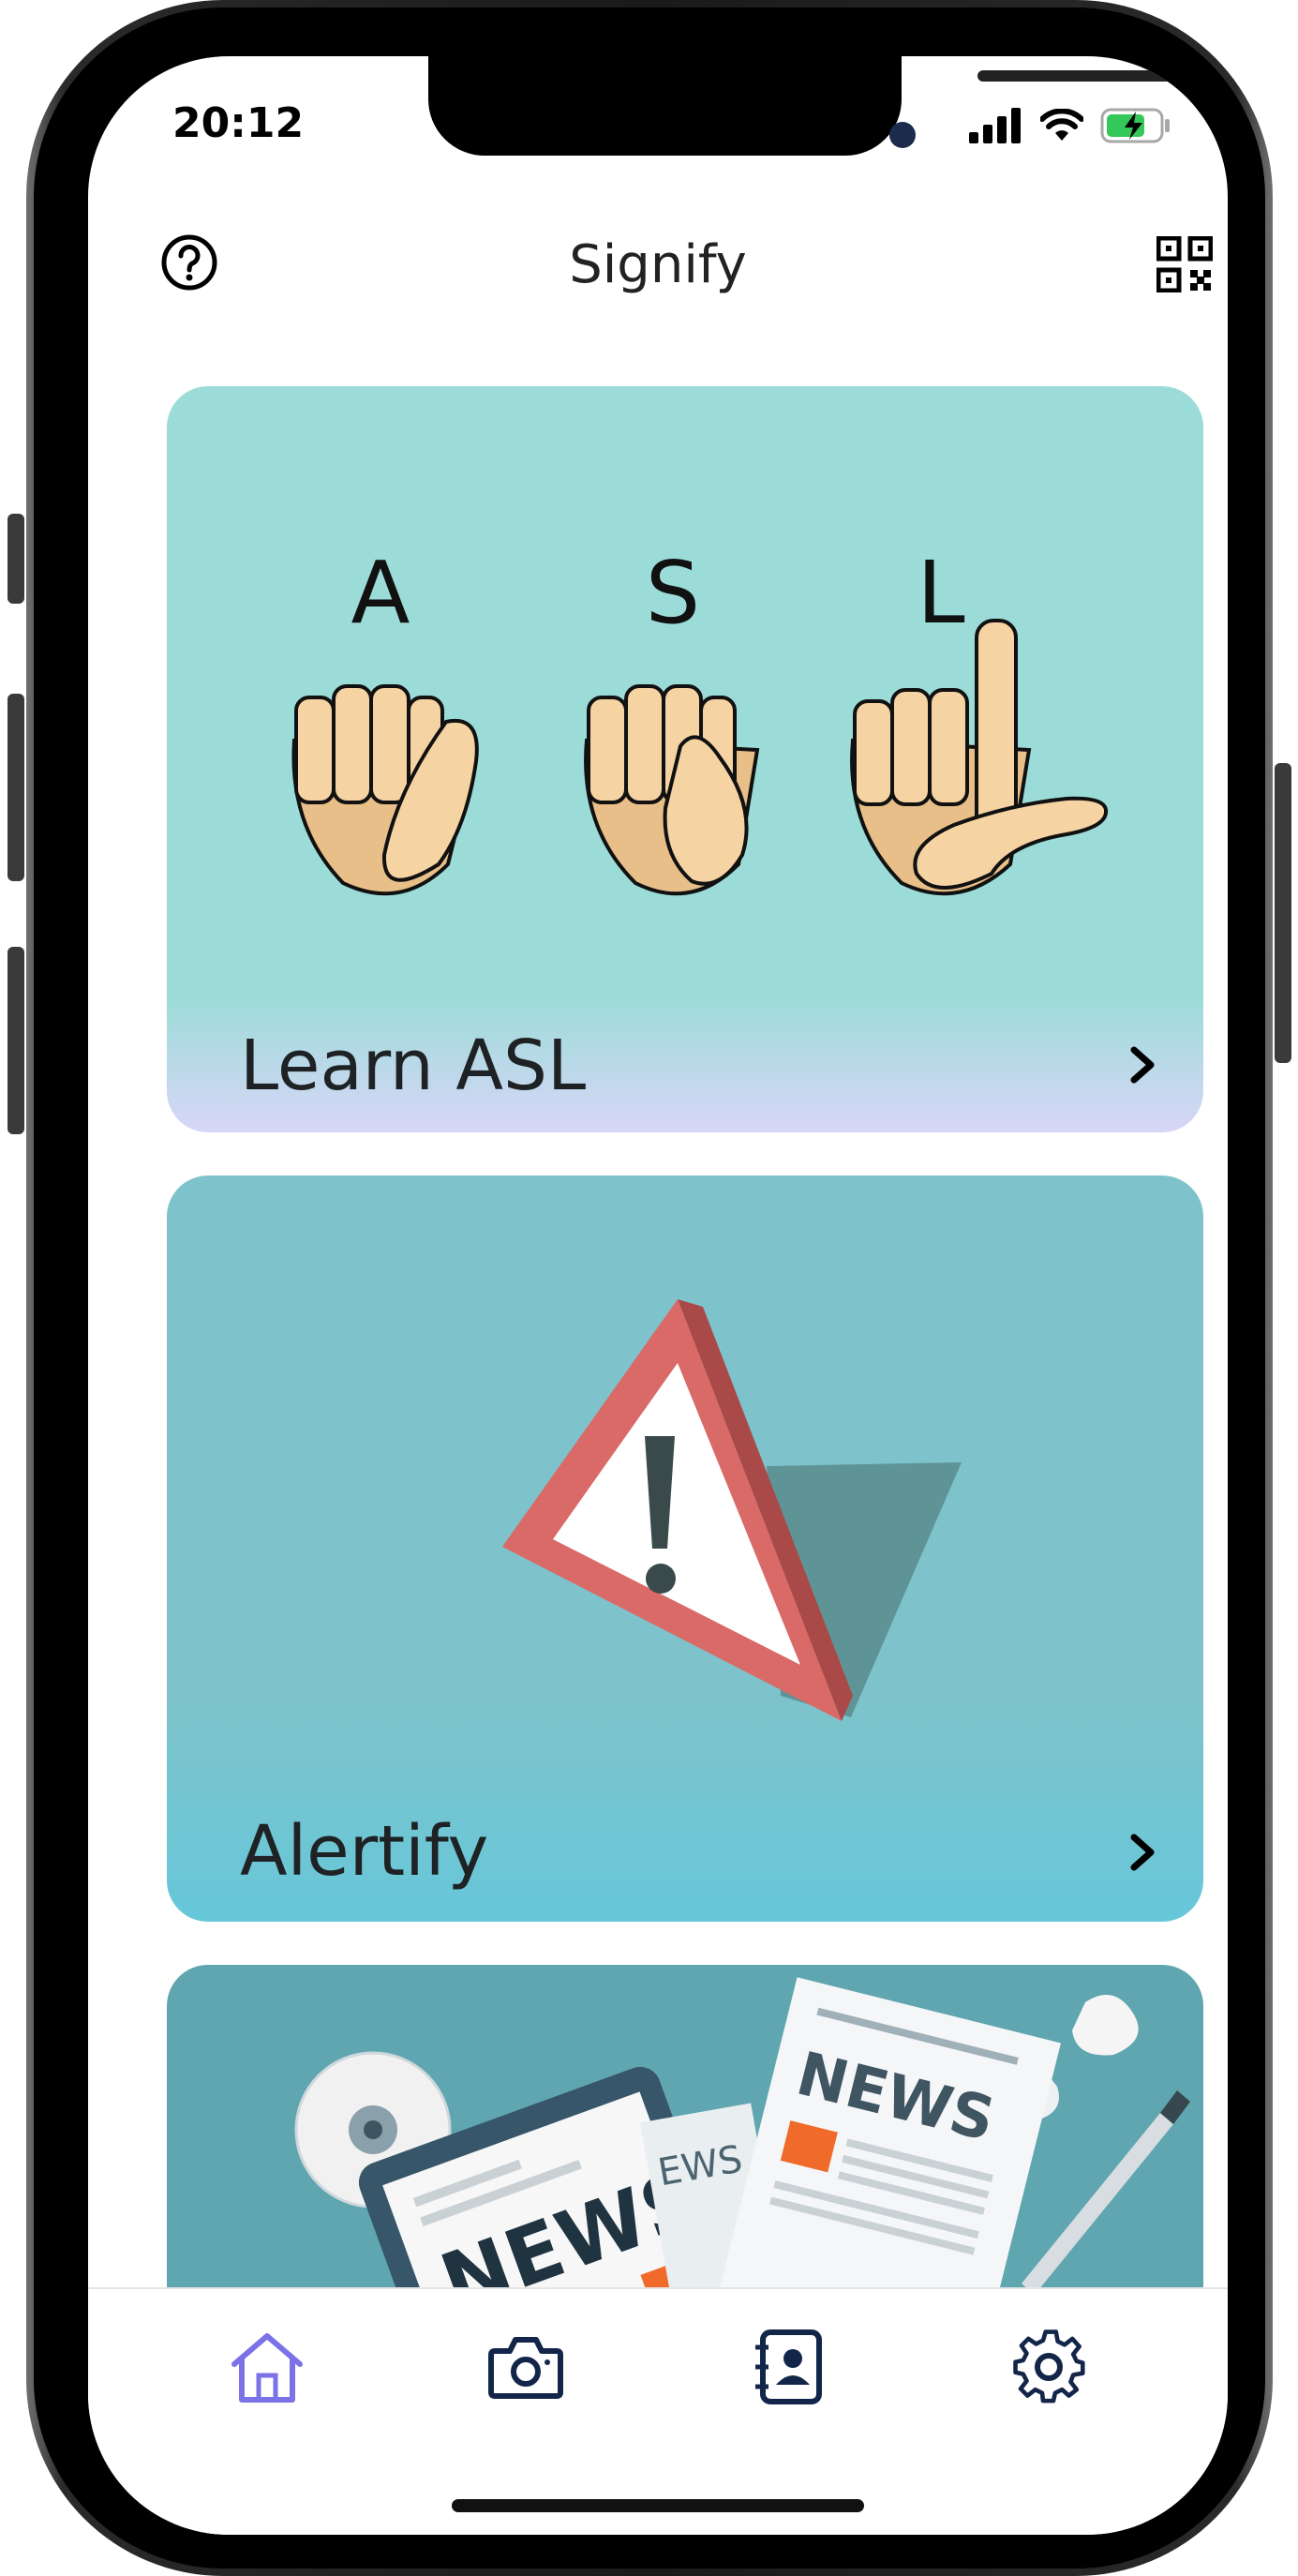 The width and height of the screenshot is (1298, 2576). I want to click on contacts-book-icon, so click(788, 2367).